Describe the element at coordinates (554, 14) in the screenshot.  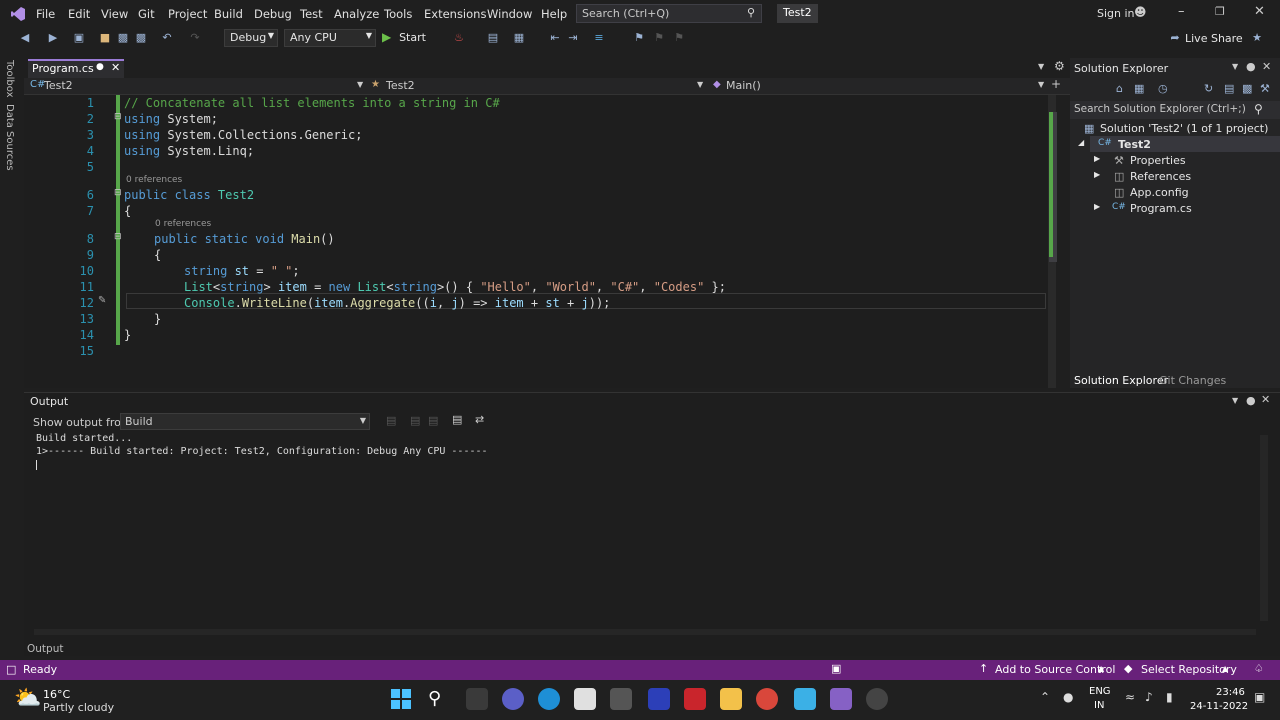
I see `menu-help: Help` at that location.